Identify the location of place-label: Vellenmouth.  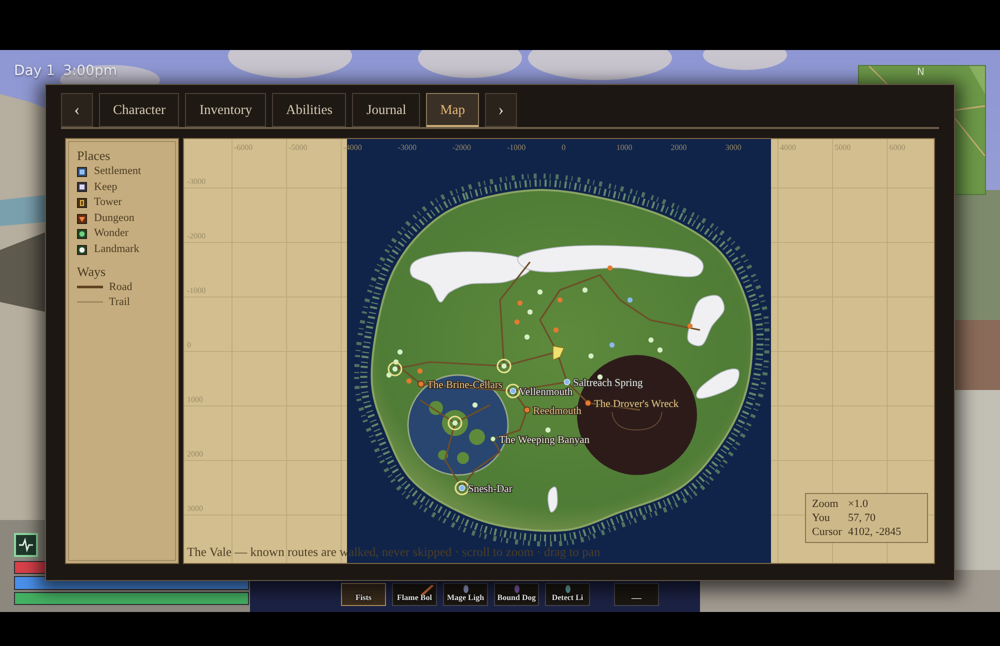
(546, 392).